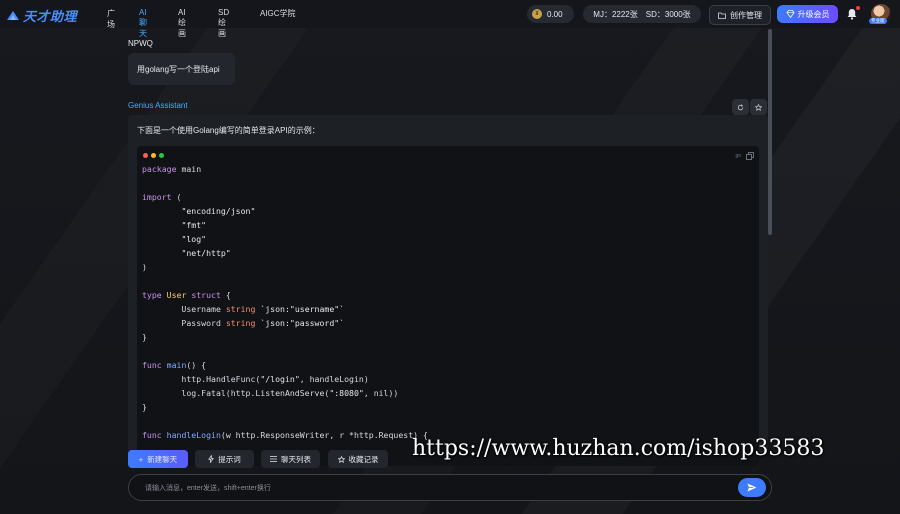 The image size is (900, 514). What do you see at coordinates (278, 13) in the screenshot?
I see `nav-item-aigc-academy: AIGC学院` at bounding box center [278, 13].